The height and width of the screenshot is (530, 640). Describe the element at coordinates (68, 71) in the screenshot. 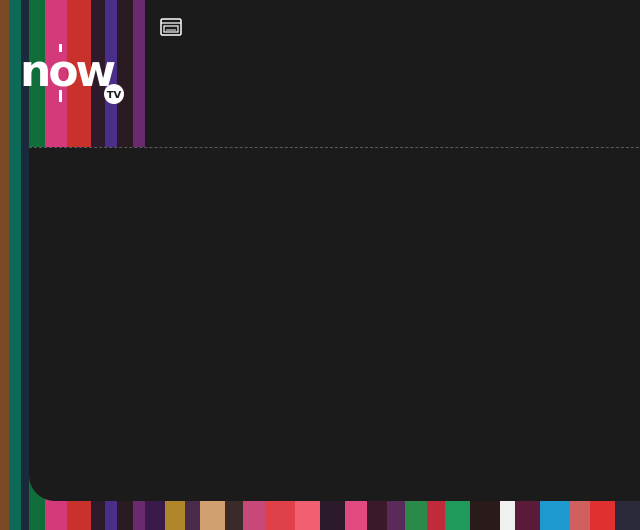

I see `logo-wordmark: now` at that location.